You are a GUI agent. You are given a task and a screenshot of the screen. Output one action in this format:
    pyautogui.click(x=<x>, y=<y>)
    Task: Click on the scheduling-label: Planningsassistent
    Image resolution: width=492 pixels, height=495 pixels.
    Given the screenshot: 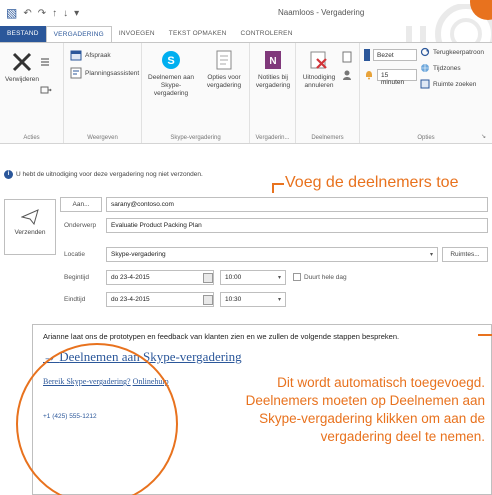 What is the action you would take?
    pyautogui.click(x=112, y=73)
    